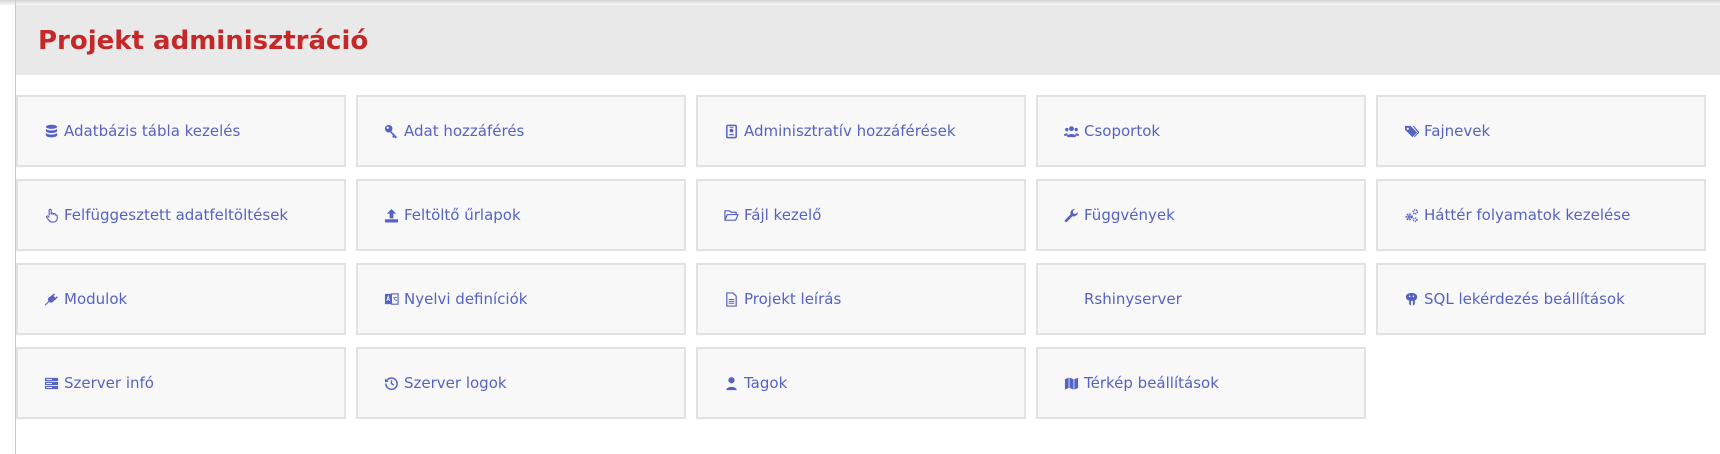  What do you see at coordinates (1457, 131) in the screenshot?
I see `tile-label: Fajnevek` at bounding box center [1457, 131].